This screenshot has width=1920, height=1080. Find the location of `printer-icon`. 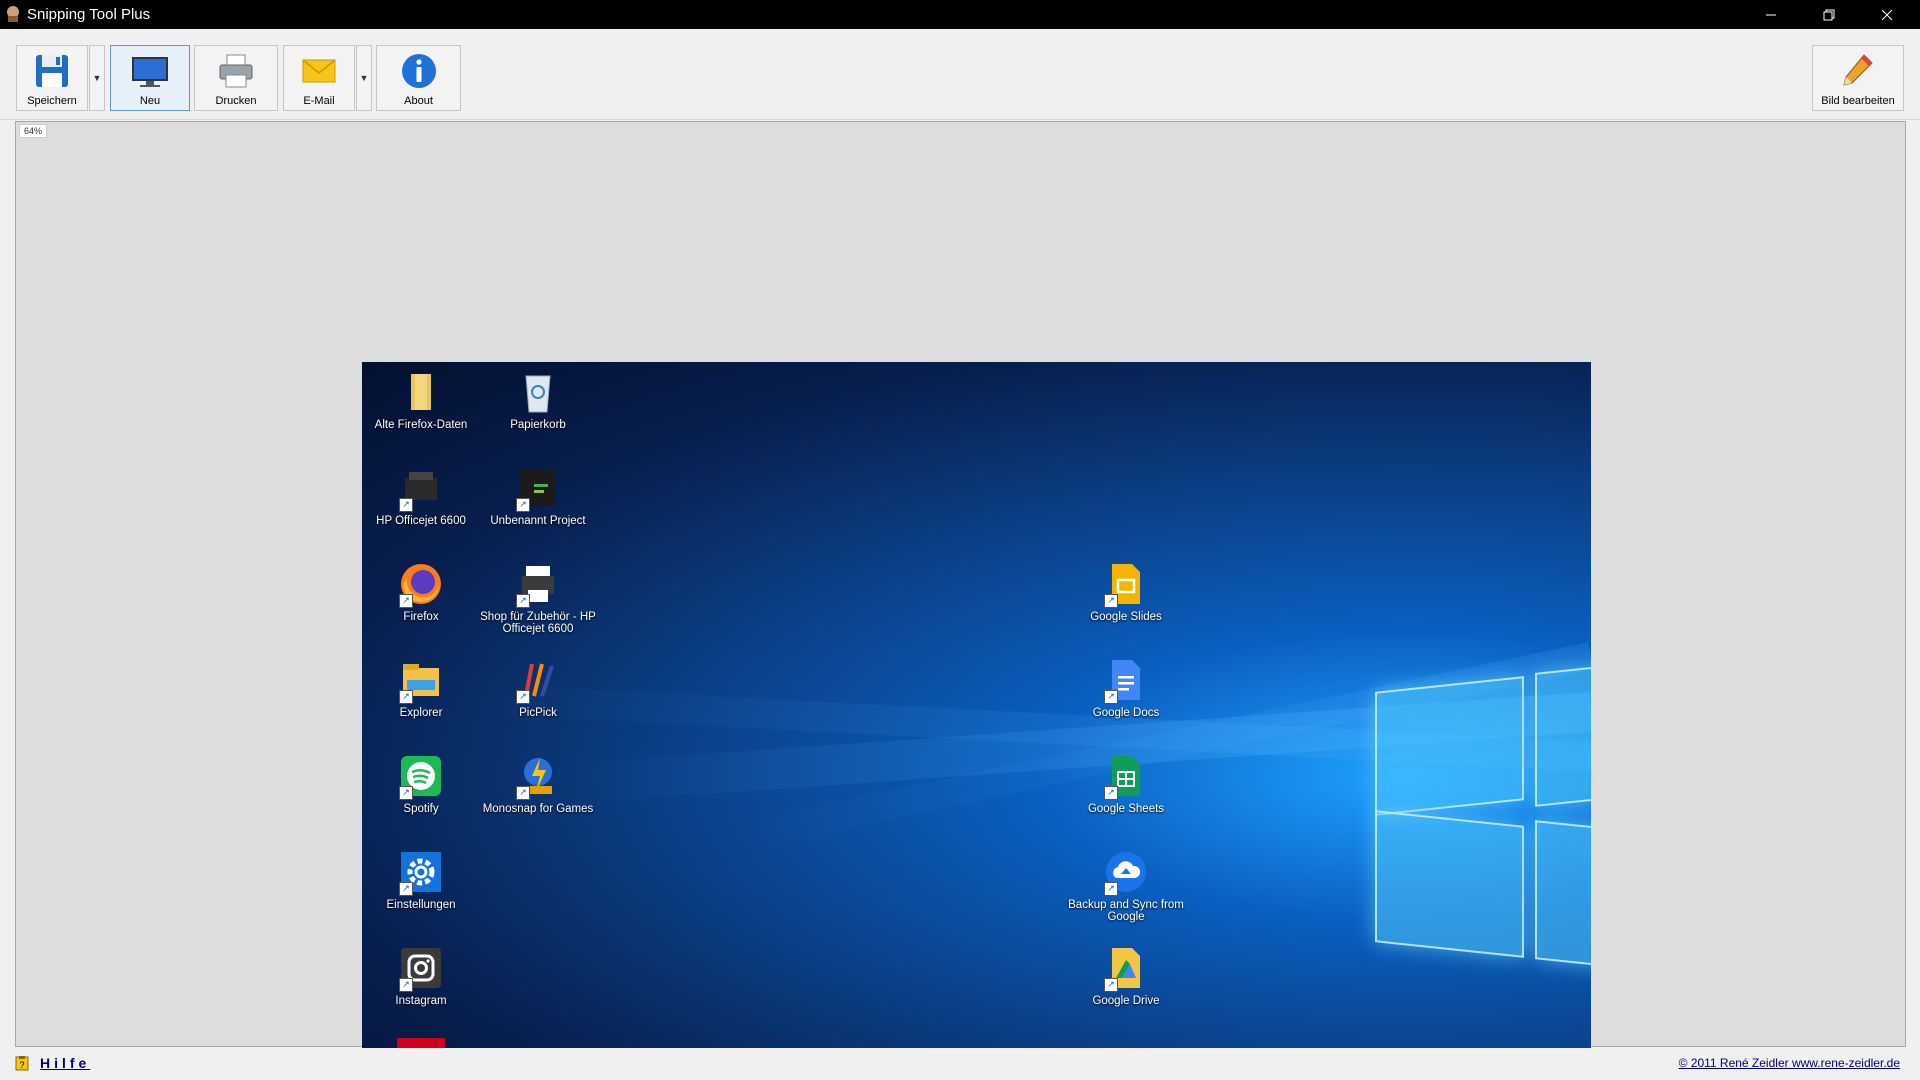

printer-icon is located at coordinates (236, 71).